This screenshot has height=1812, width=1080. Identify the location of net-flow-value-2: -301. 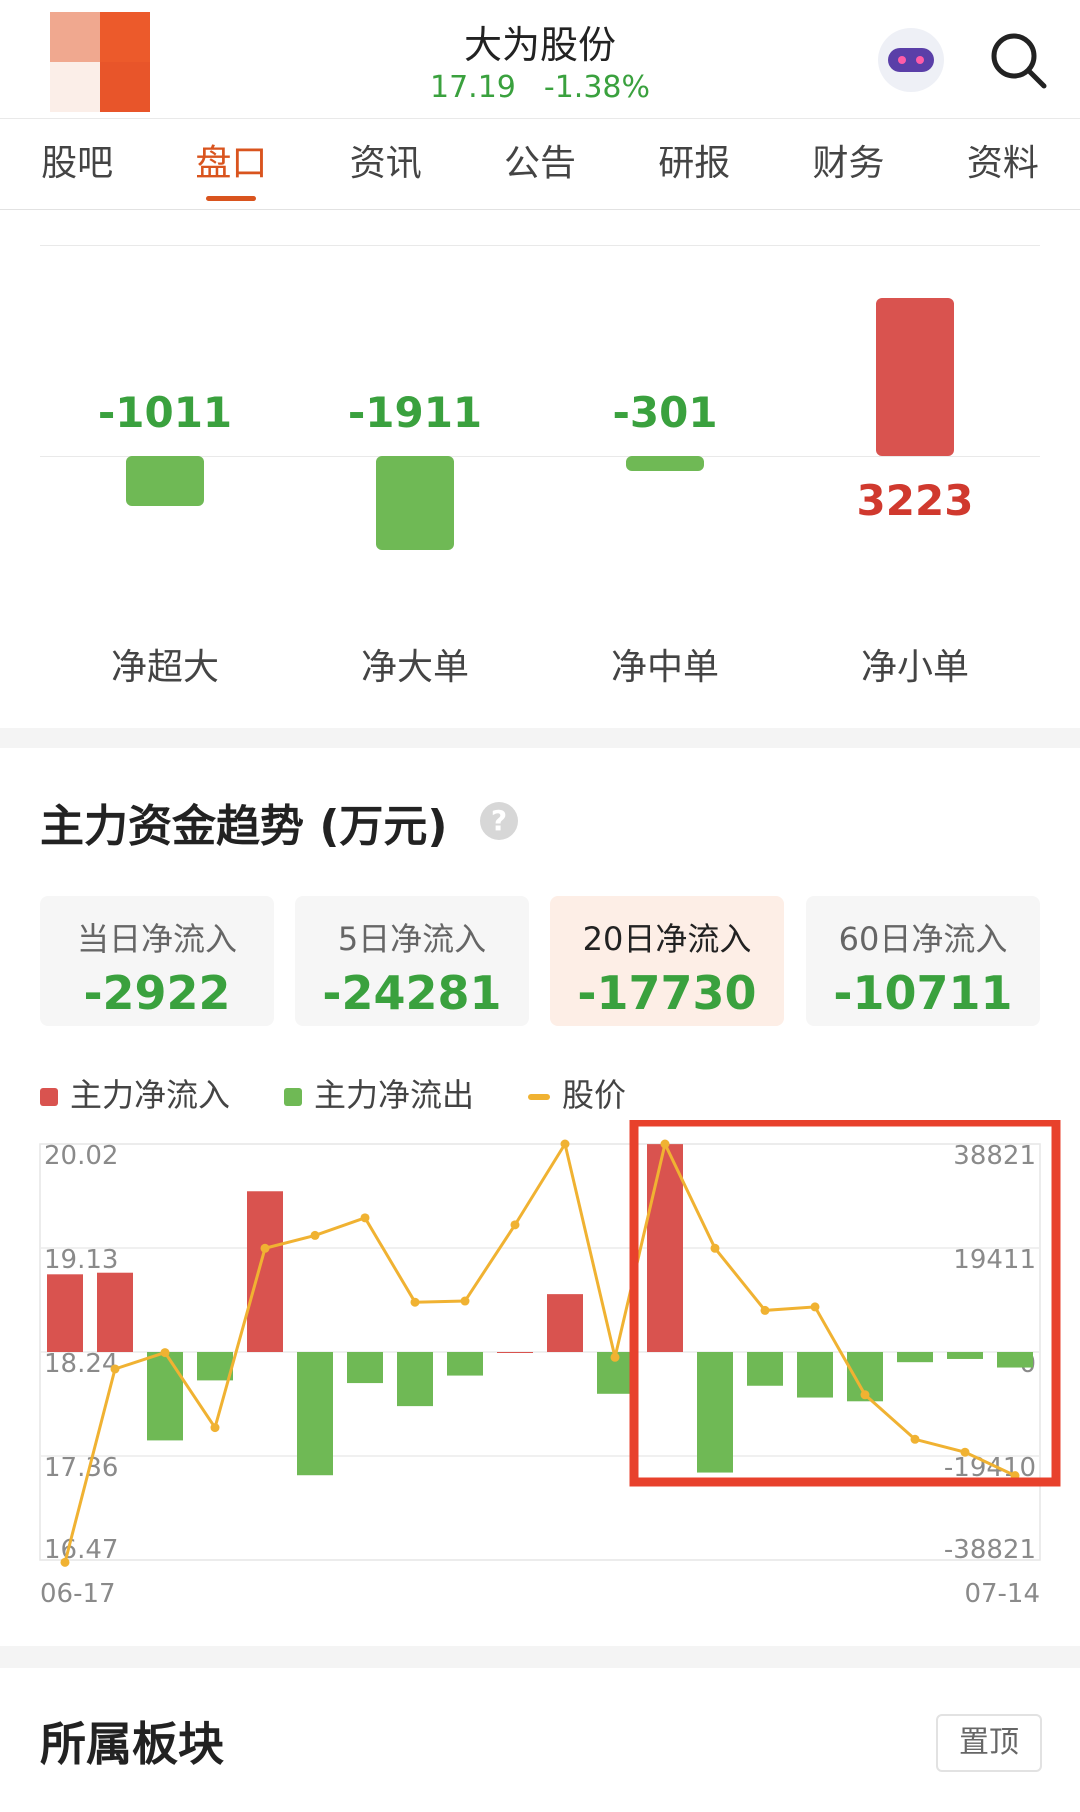
(665, 412).